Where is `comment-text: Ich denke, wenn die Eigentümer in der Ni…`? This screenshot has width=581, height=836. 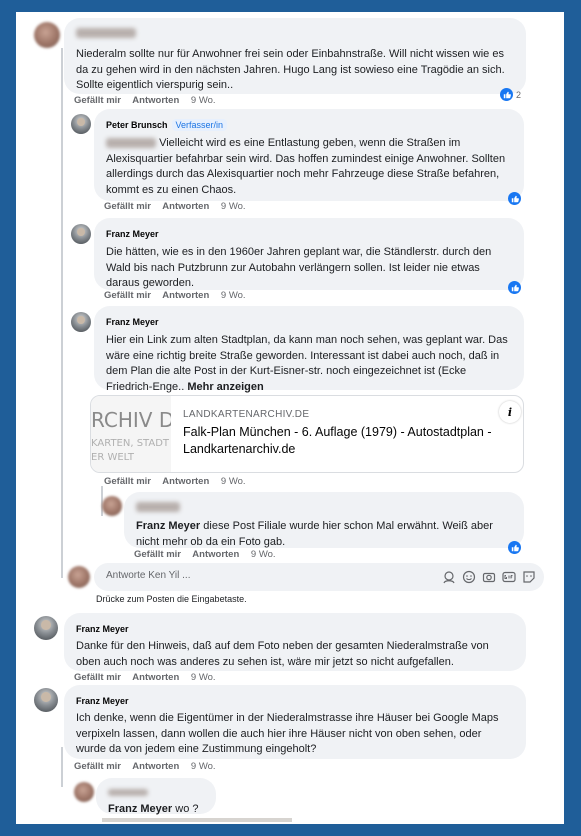
comment-text: Ich denke, wenn die Eigentümer in der Ni… is located at coordinates (287, 733).